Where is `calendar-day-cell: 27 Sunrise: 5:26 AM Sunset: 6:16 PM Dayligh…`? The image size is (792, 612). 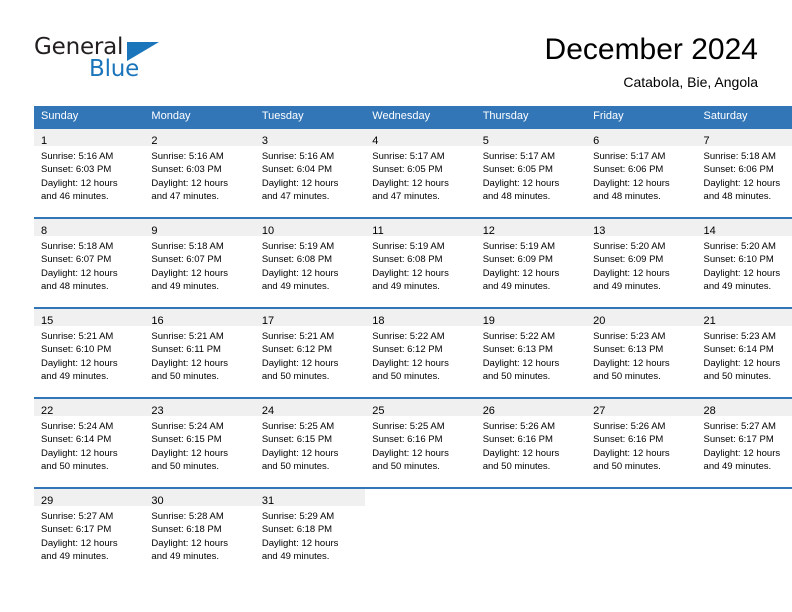
calendar-day-cell: 27 Sunrise: 5:26 AM Sunset: 6:16 PM Dayligh… is located at coordinates (641, 442).